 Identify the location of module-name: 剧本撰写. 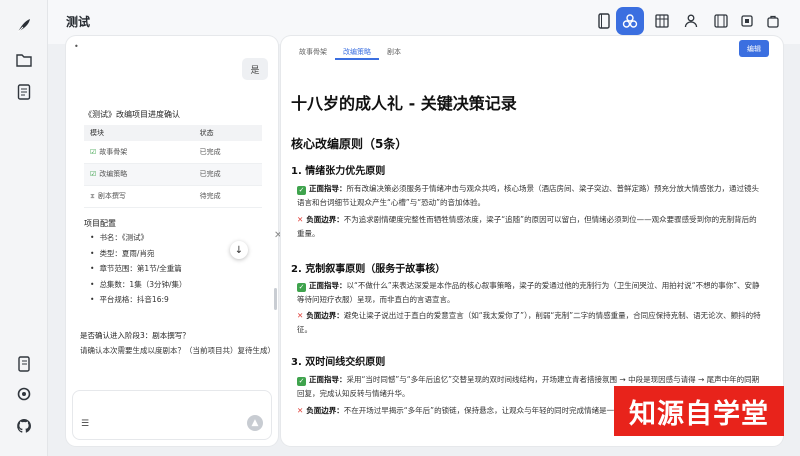
(111, 196).